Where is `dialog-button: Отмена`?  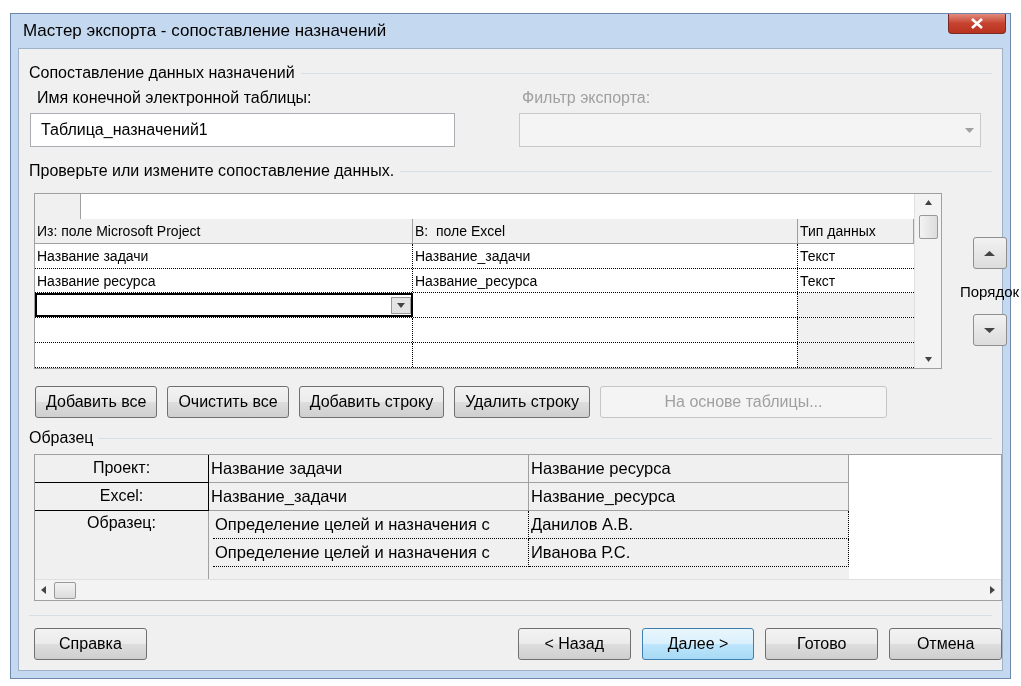
dialog-button: Отмена is located at coordinates (945, 644).